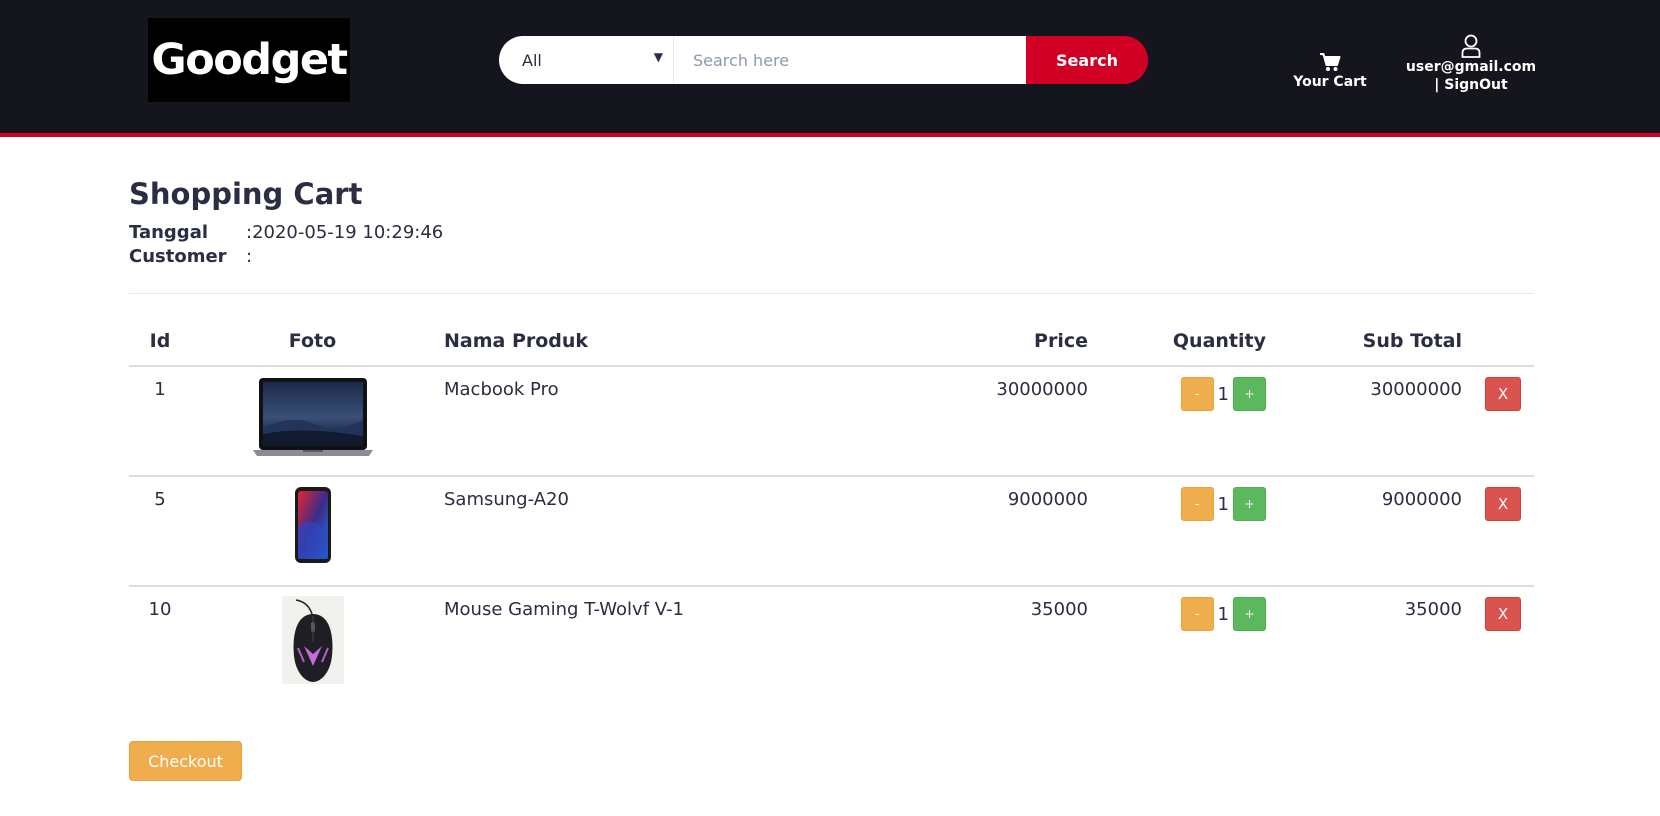 This screenshot has height=816, width=1660. Describe the element at coordinates (1061, 340) in the screenshot. I see `column-header-price: Price` at that location.